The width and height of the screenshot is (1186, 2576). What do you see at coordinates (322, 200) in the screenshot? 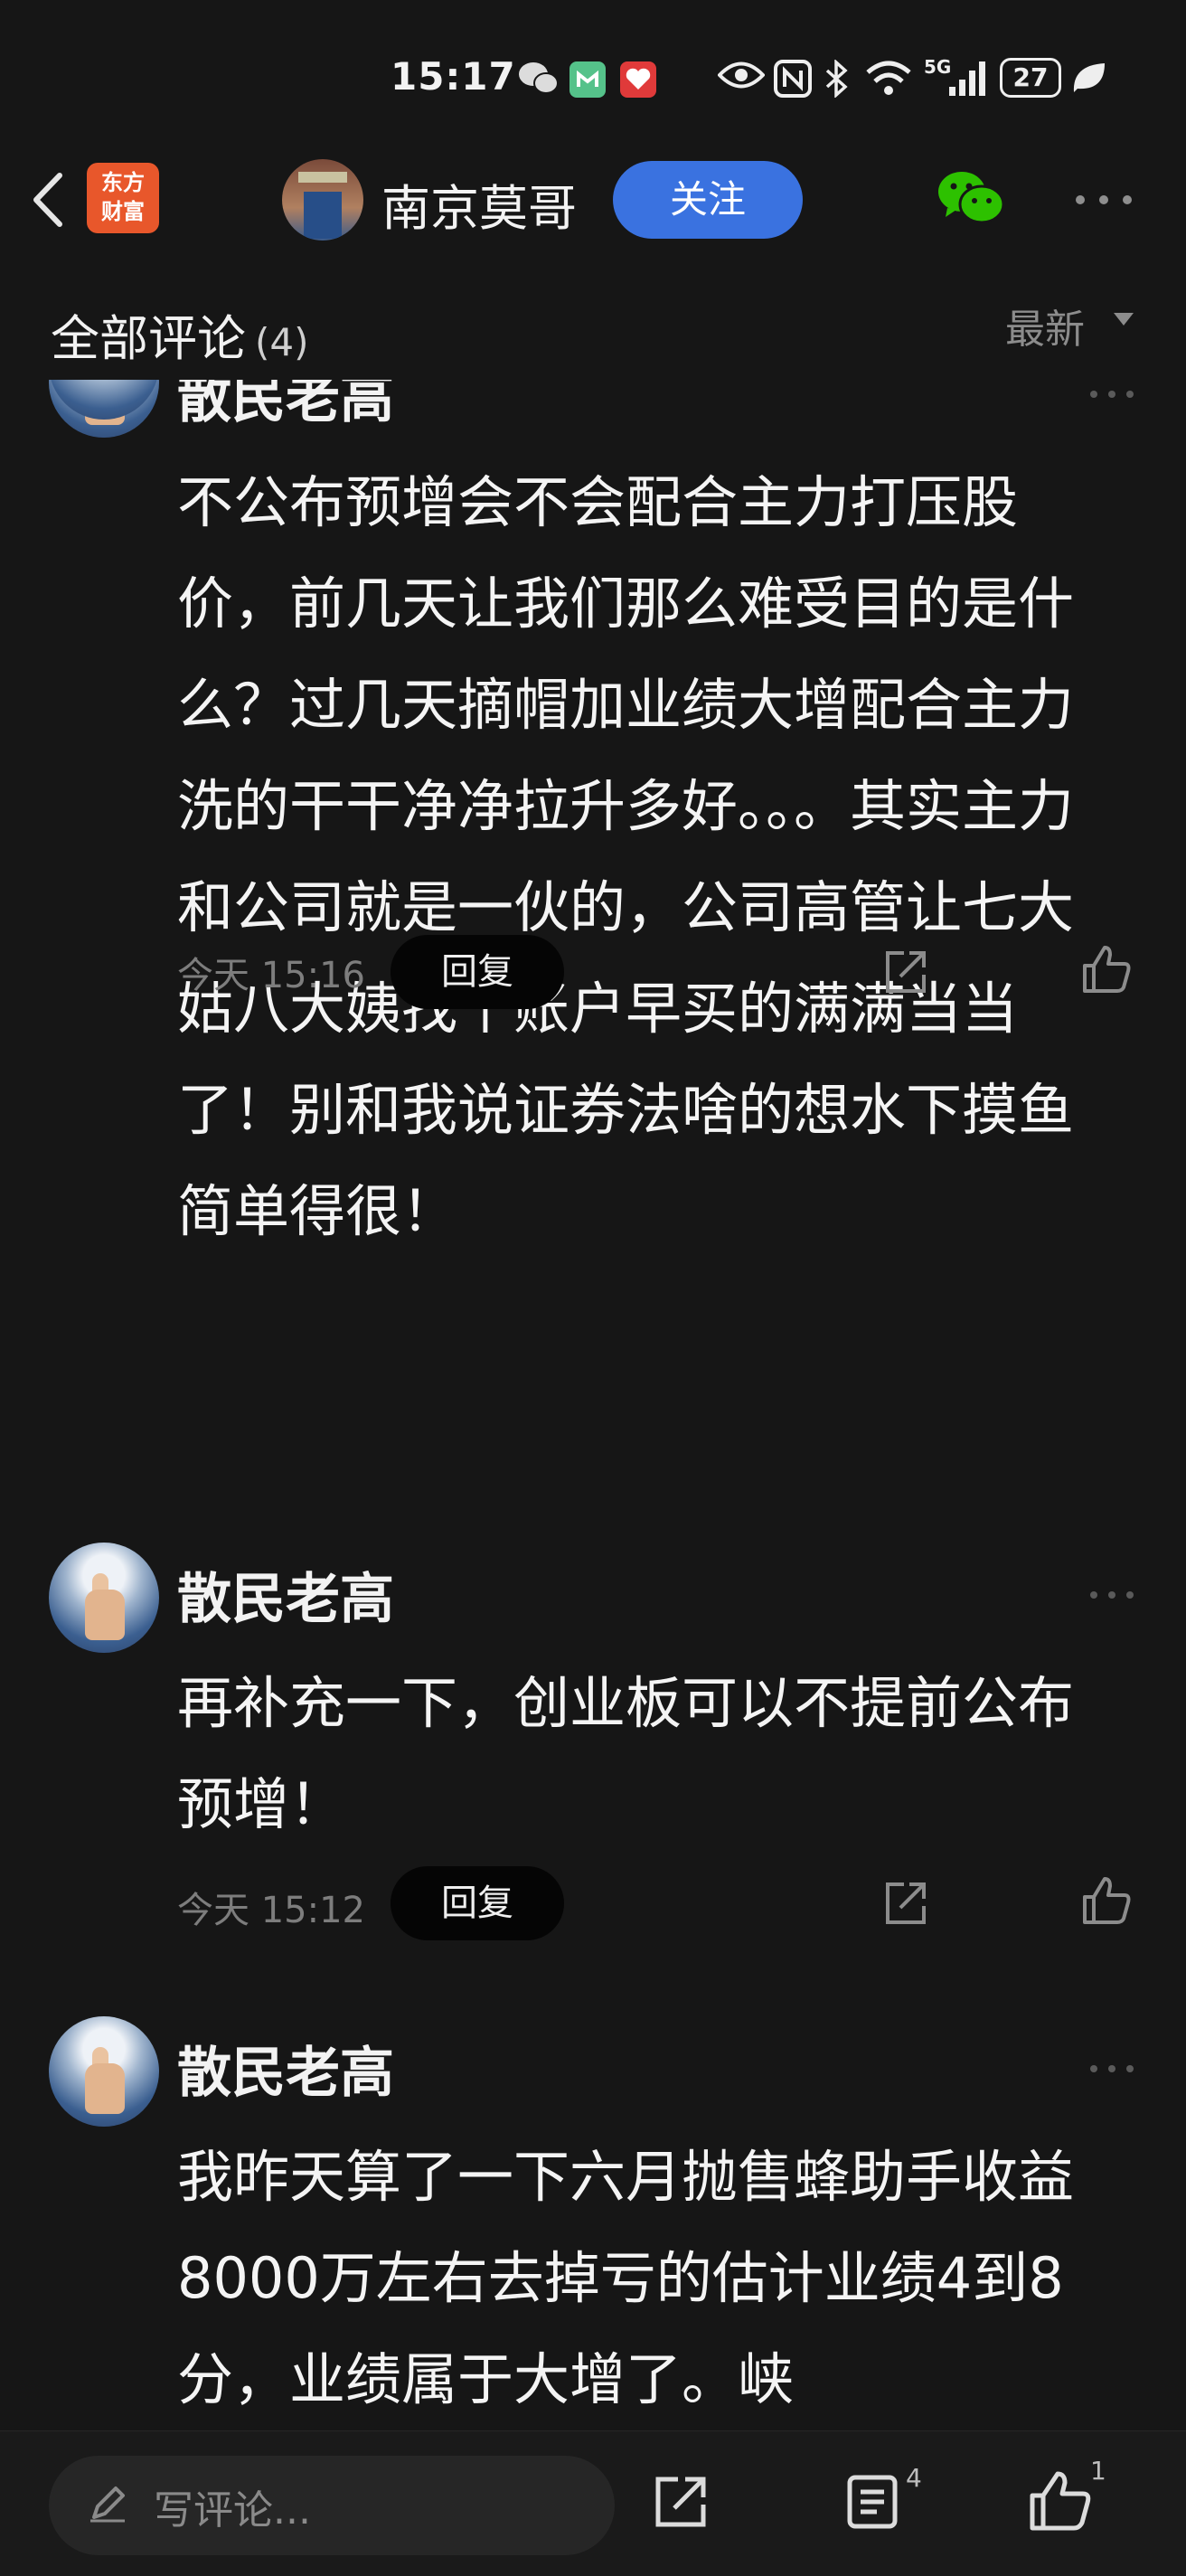
I see `author-avatar` at bounding box center [322, 200].